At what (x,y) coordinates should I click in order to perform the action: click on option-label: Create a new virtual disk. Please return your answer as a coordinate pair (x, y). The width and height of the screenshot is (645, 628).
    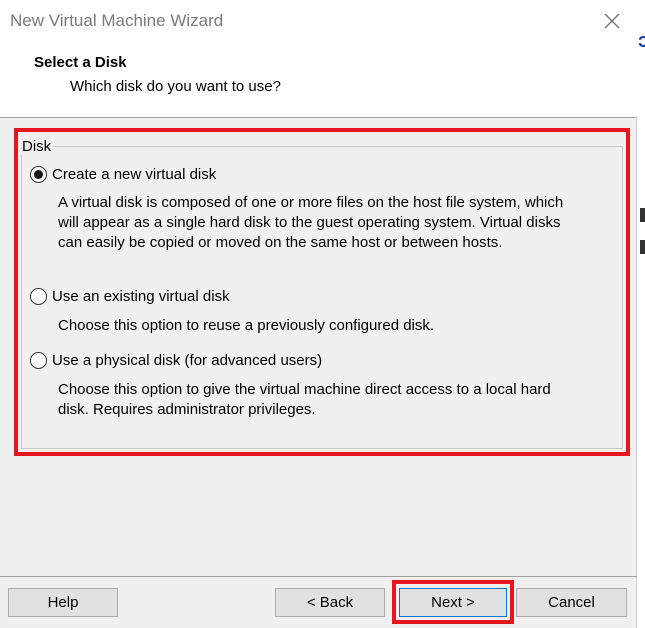
    Looking at the image, I should click on (134, 174).